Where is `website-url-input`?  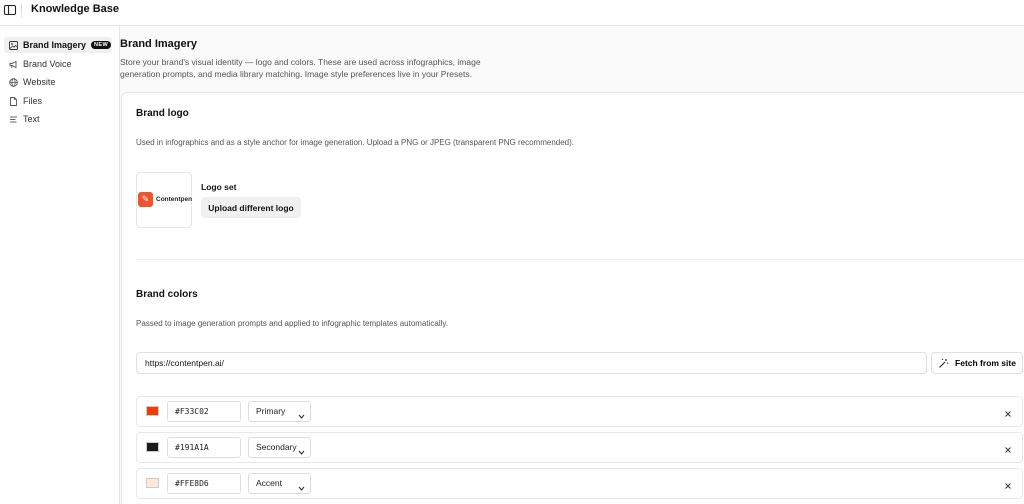 website-url-input is located at coordinates (531, 363).